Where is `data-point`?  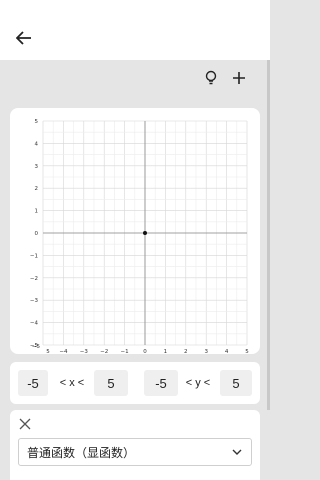 data-point is located at coordinates (145, 233).